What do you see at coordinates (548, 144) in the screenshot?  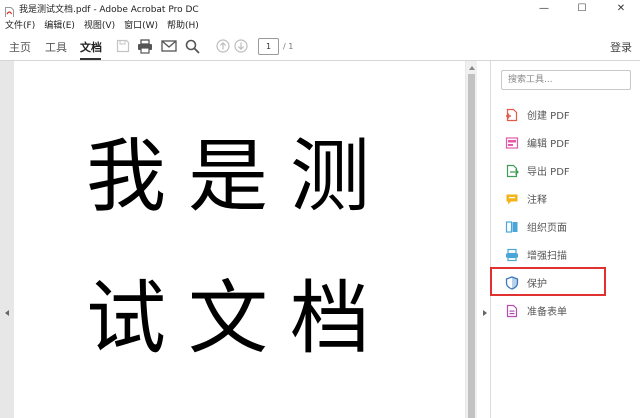 I see `tool-label: 编辑 PDF` at bounding box center [548, 144].